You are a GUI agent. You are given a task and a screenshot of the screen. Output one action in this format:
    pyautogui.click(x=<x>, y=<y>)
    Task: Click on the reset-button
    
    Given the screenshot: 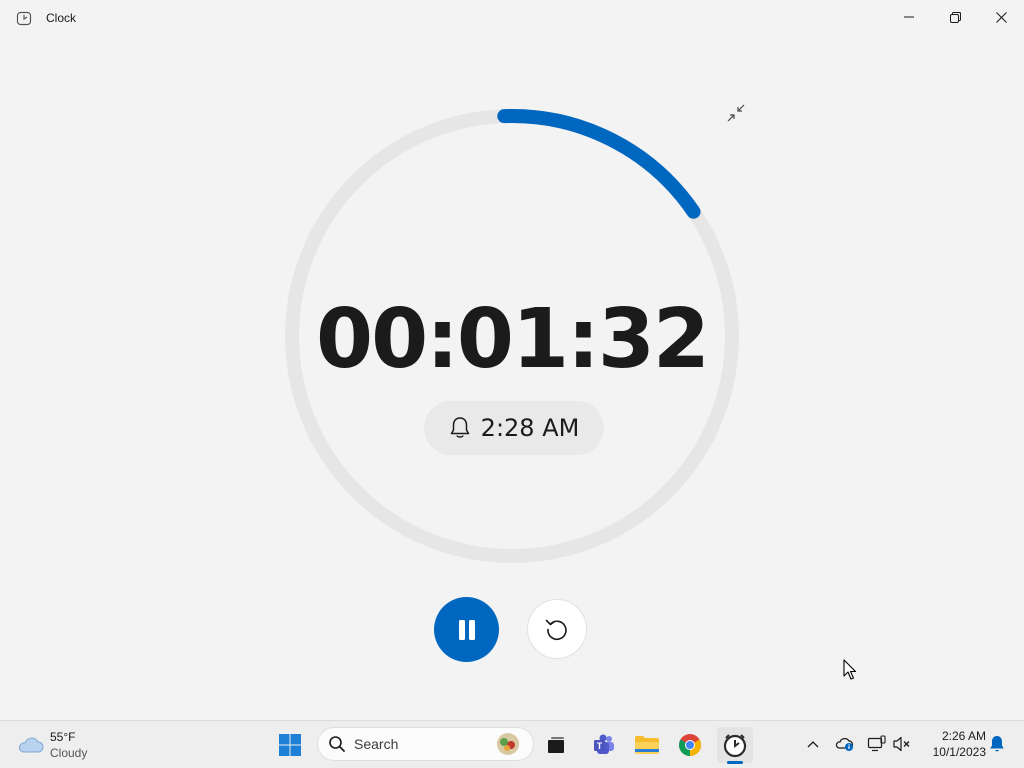 What is the action you would take?
    pyautogui.click(x=557, y=629)
    